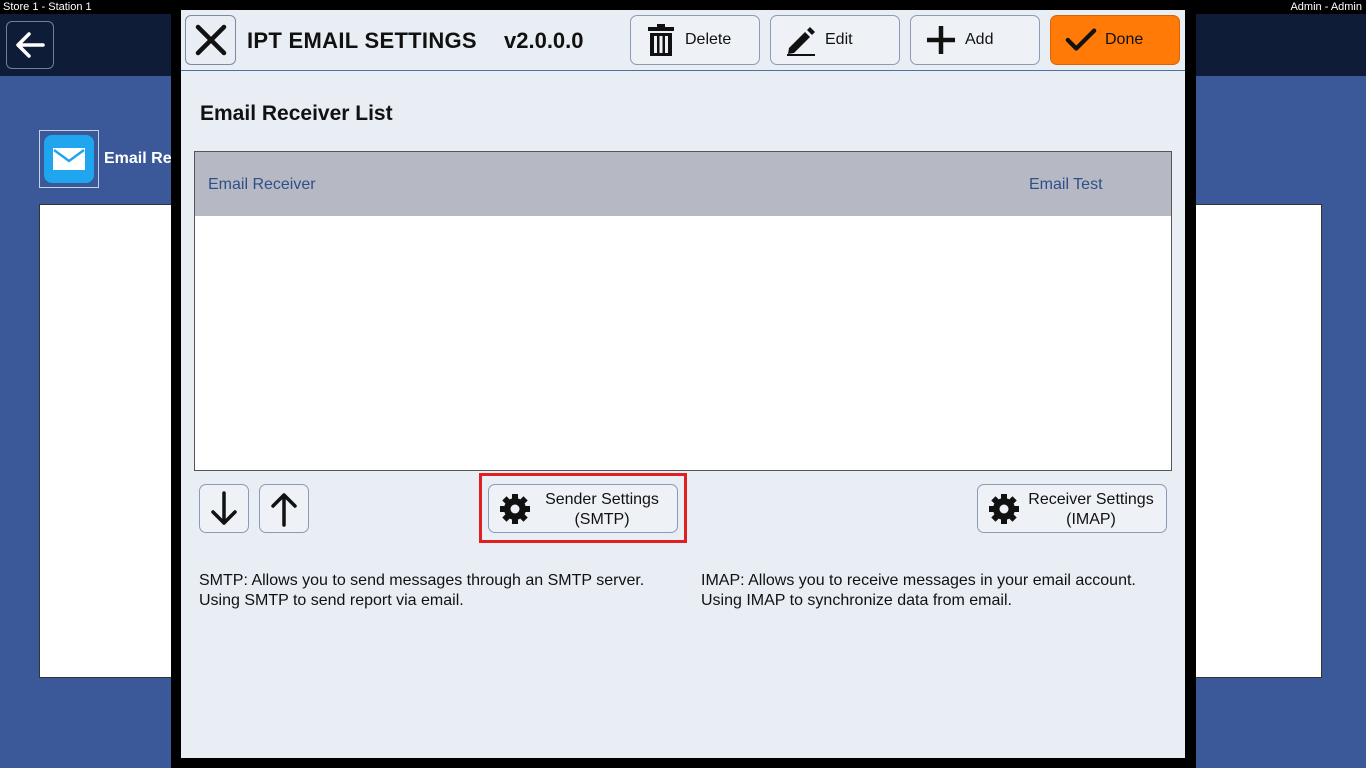  What do you see at coordinates (47, 7) in the screenshot?
I see `station-label: Store 1 - Station 1` at bounding box center [47, 7].